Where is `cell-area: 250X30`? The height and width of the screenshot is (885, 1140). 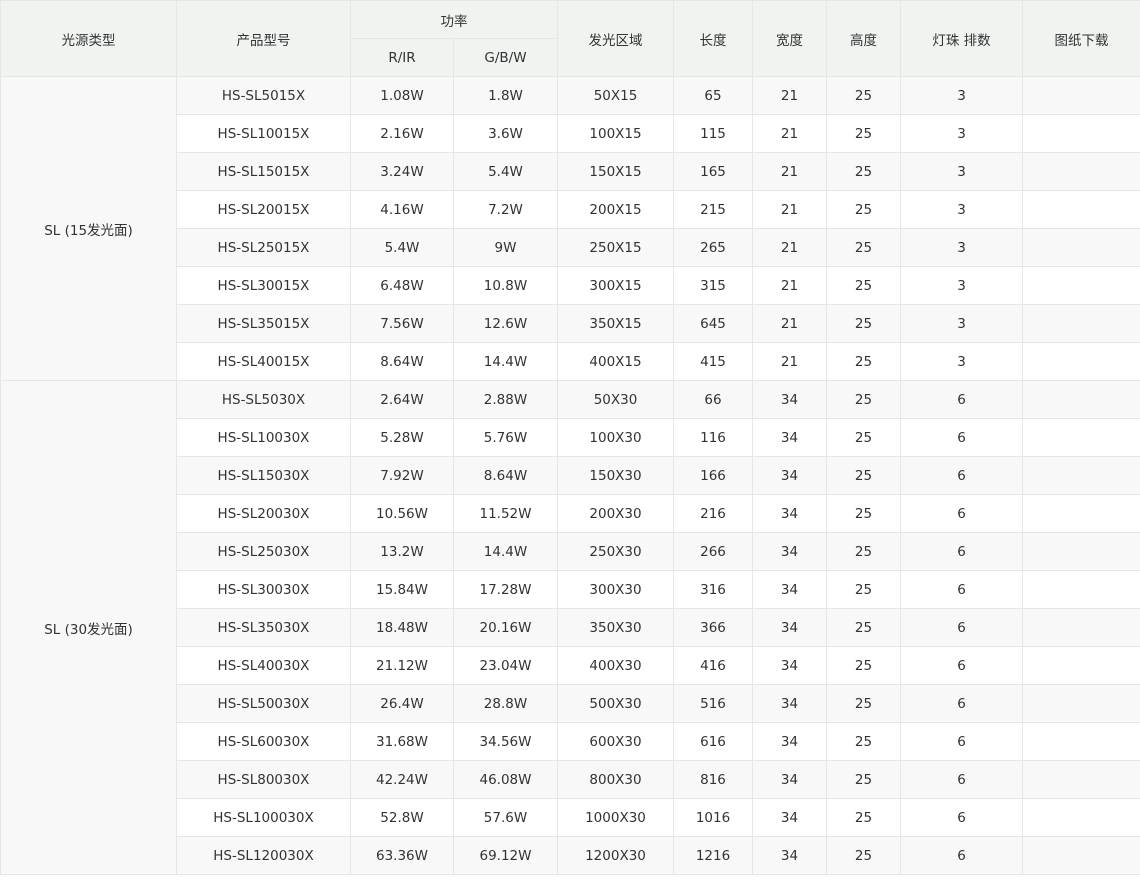
cell-area: 250X30 is located at coordinates (615, 551).